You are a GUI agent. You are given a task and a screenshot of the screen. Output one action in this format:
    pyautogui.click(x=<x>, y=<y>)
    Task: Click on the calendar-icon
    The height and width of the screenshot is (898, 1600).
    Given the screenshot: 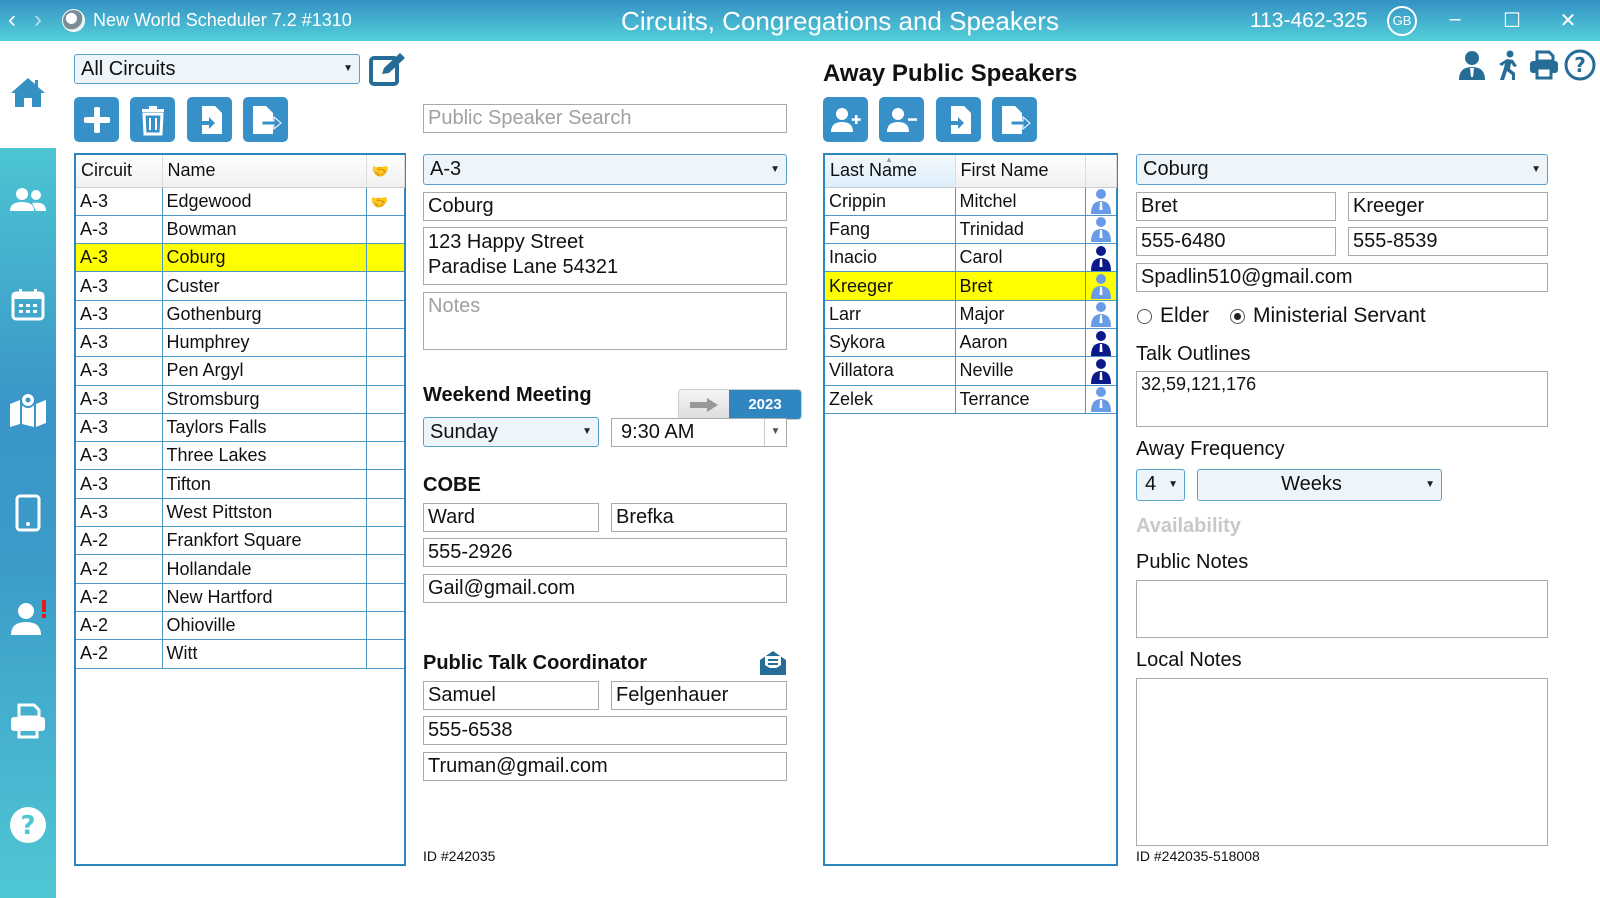 What is the action you would take?
    pyautogui.click(x=28, y=305)
    